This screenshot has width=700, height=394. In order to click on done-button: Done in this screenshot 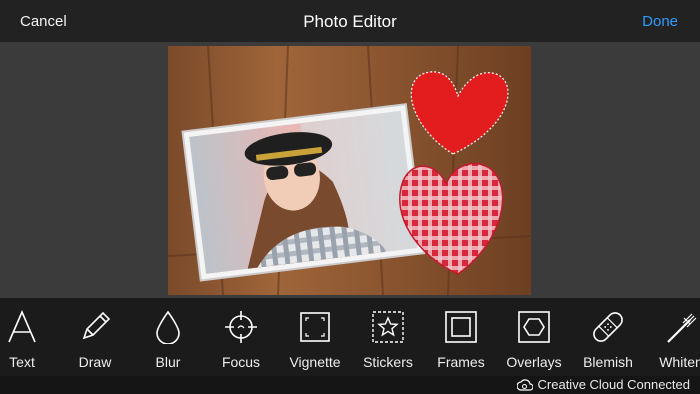, I will do `click(660, 21)`.